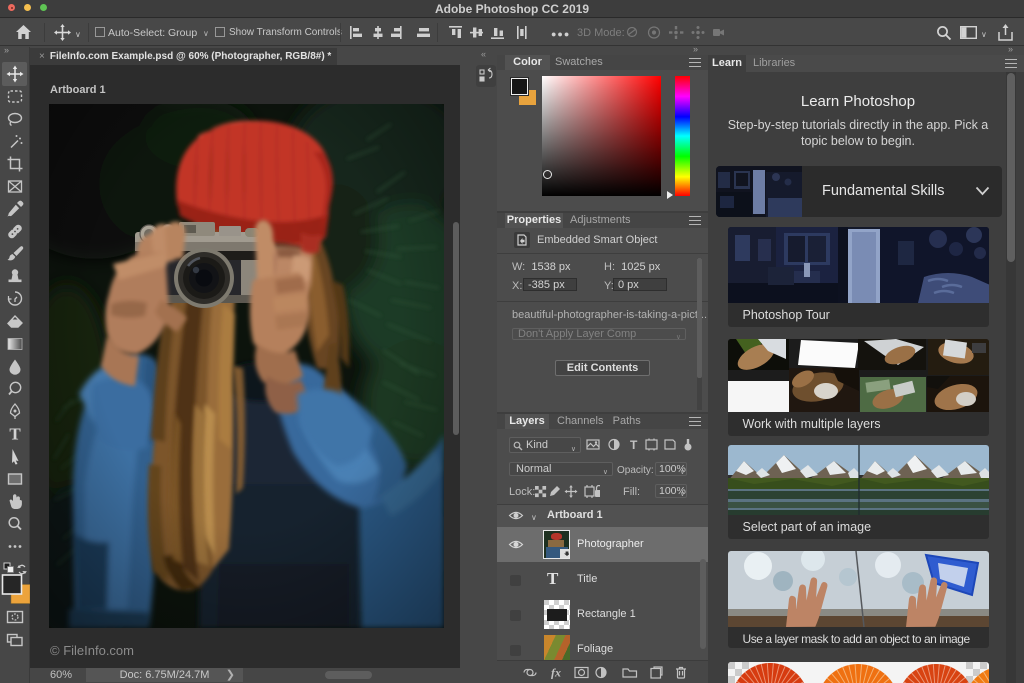 The width and height of the screenshot is (1024, 683). Describe the element at coordinates (556, 672) in the screenshot. I see `svg-text: fx` at that location.